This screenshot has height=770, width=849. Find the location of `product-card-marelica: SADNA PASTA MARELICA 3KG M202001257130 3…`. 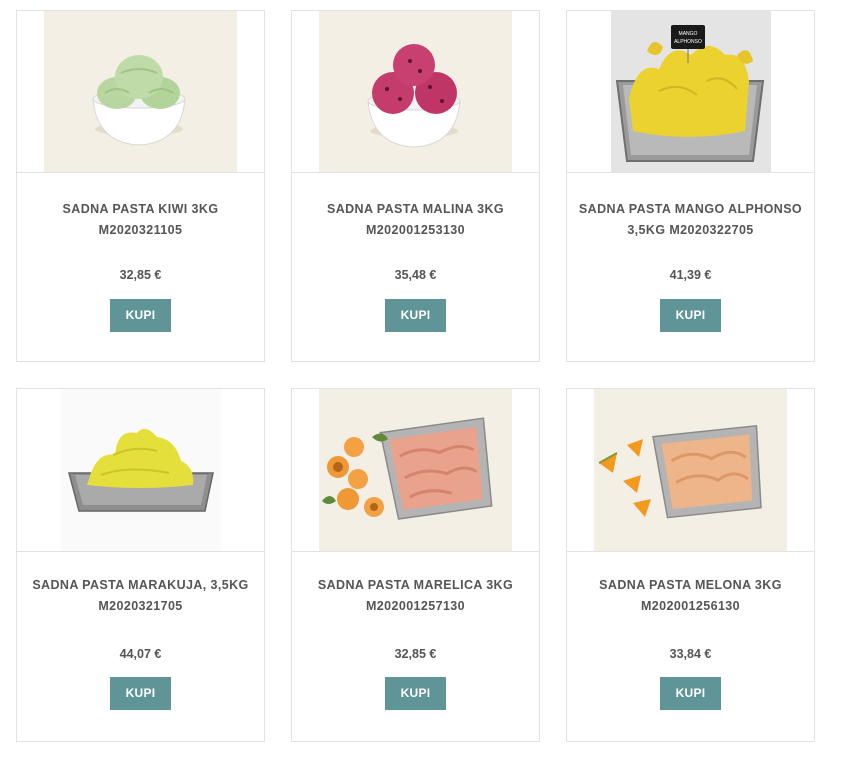

product-card-marelica: SADNA PASTA MARELICA 3KG M202001257130 3… is located at coordinates (415, 565).